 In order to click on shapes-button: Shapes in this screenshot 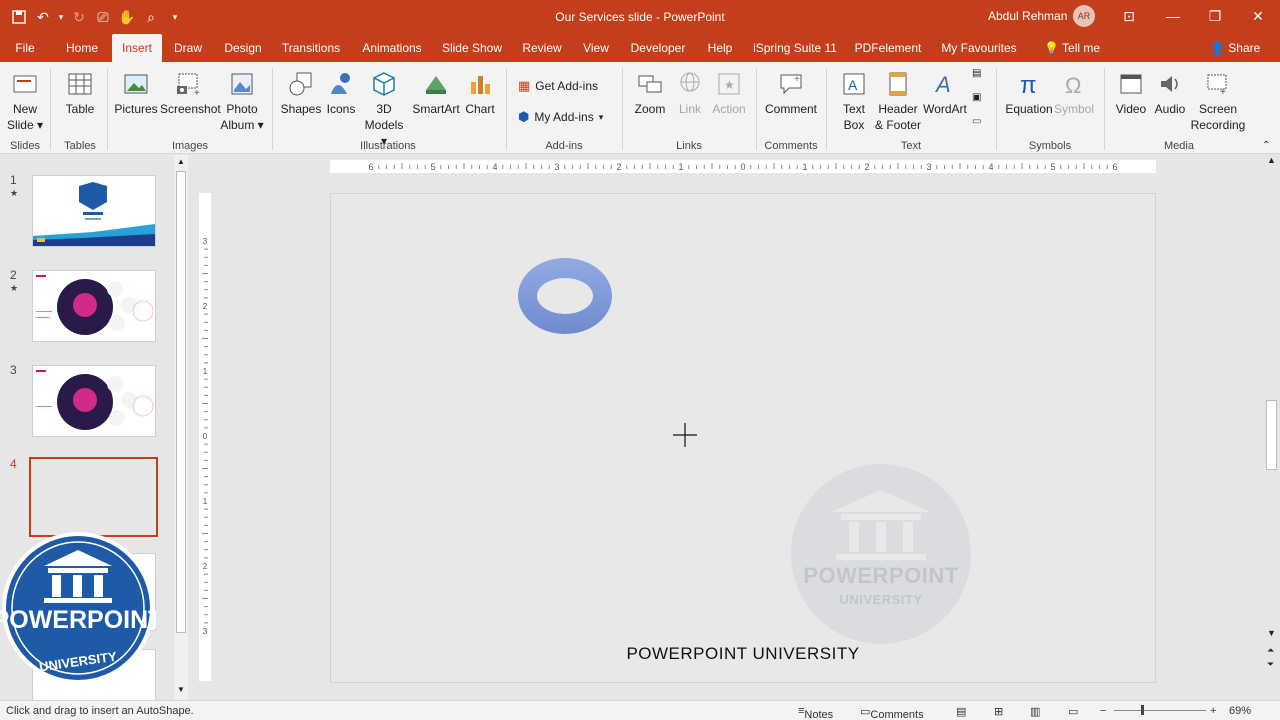, I will do `click(301, 93)`.